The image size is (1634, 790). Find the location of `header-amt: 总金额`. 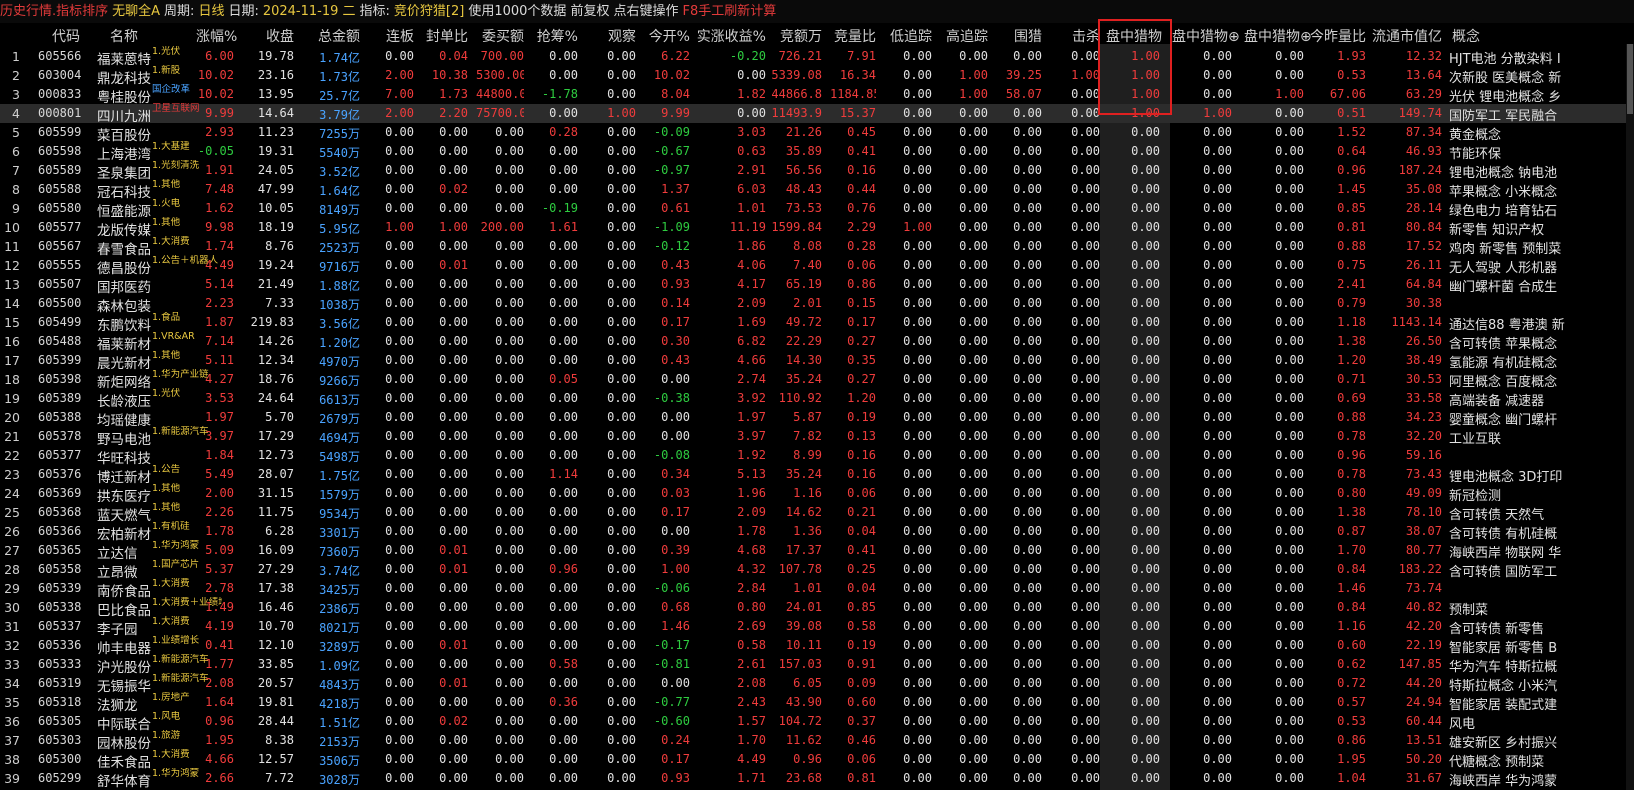

header-amt: 总金额 is located at coordinates (330, 36).